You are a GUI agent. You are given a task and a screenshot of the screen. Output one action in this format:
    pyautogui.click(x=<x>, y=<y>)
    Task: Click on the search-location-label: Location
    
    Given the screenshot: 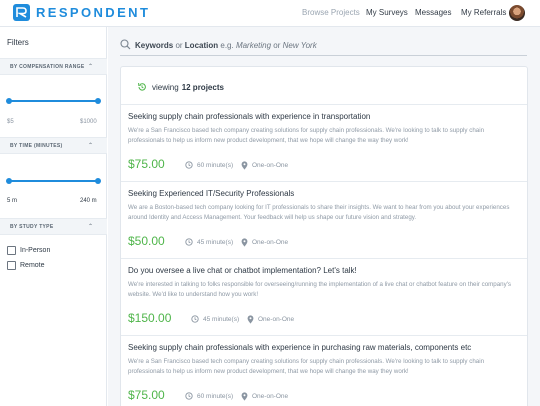 What is the action you would take?
    pyautogui.click(x=201, y=45)
    